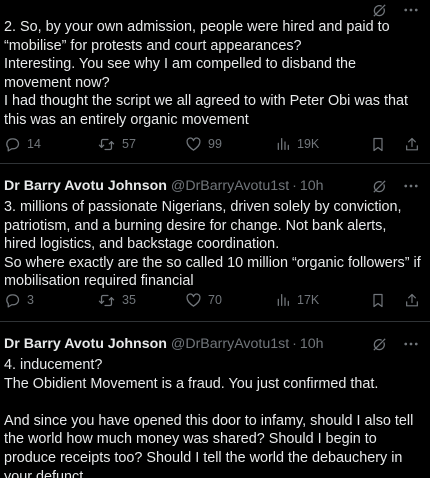 This screenshot has height=478, width=430. I want to click on like-count: 99, so click(215, 144).